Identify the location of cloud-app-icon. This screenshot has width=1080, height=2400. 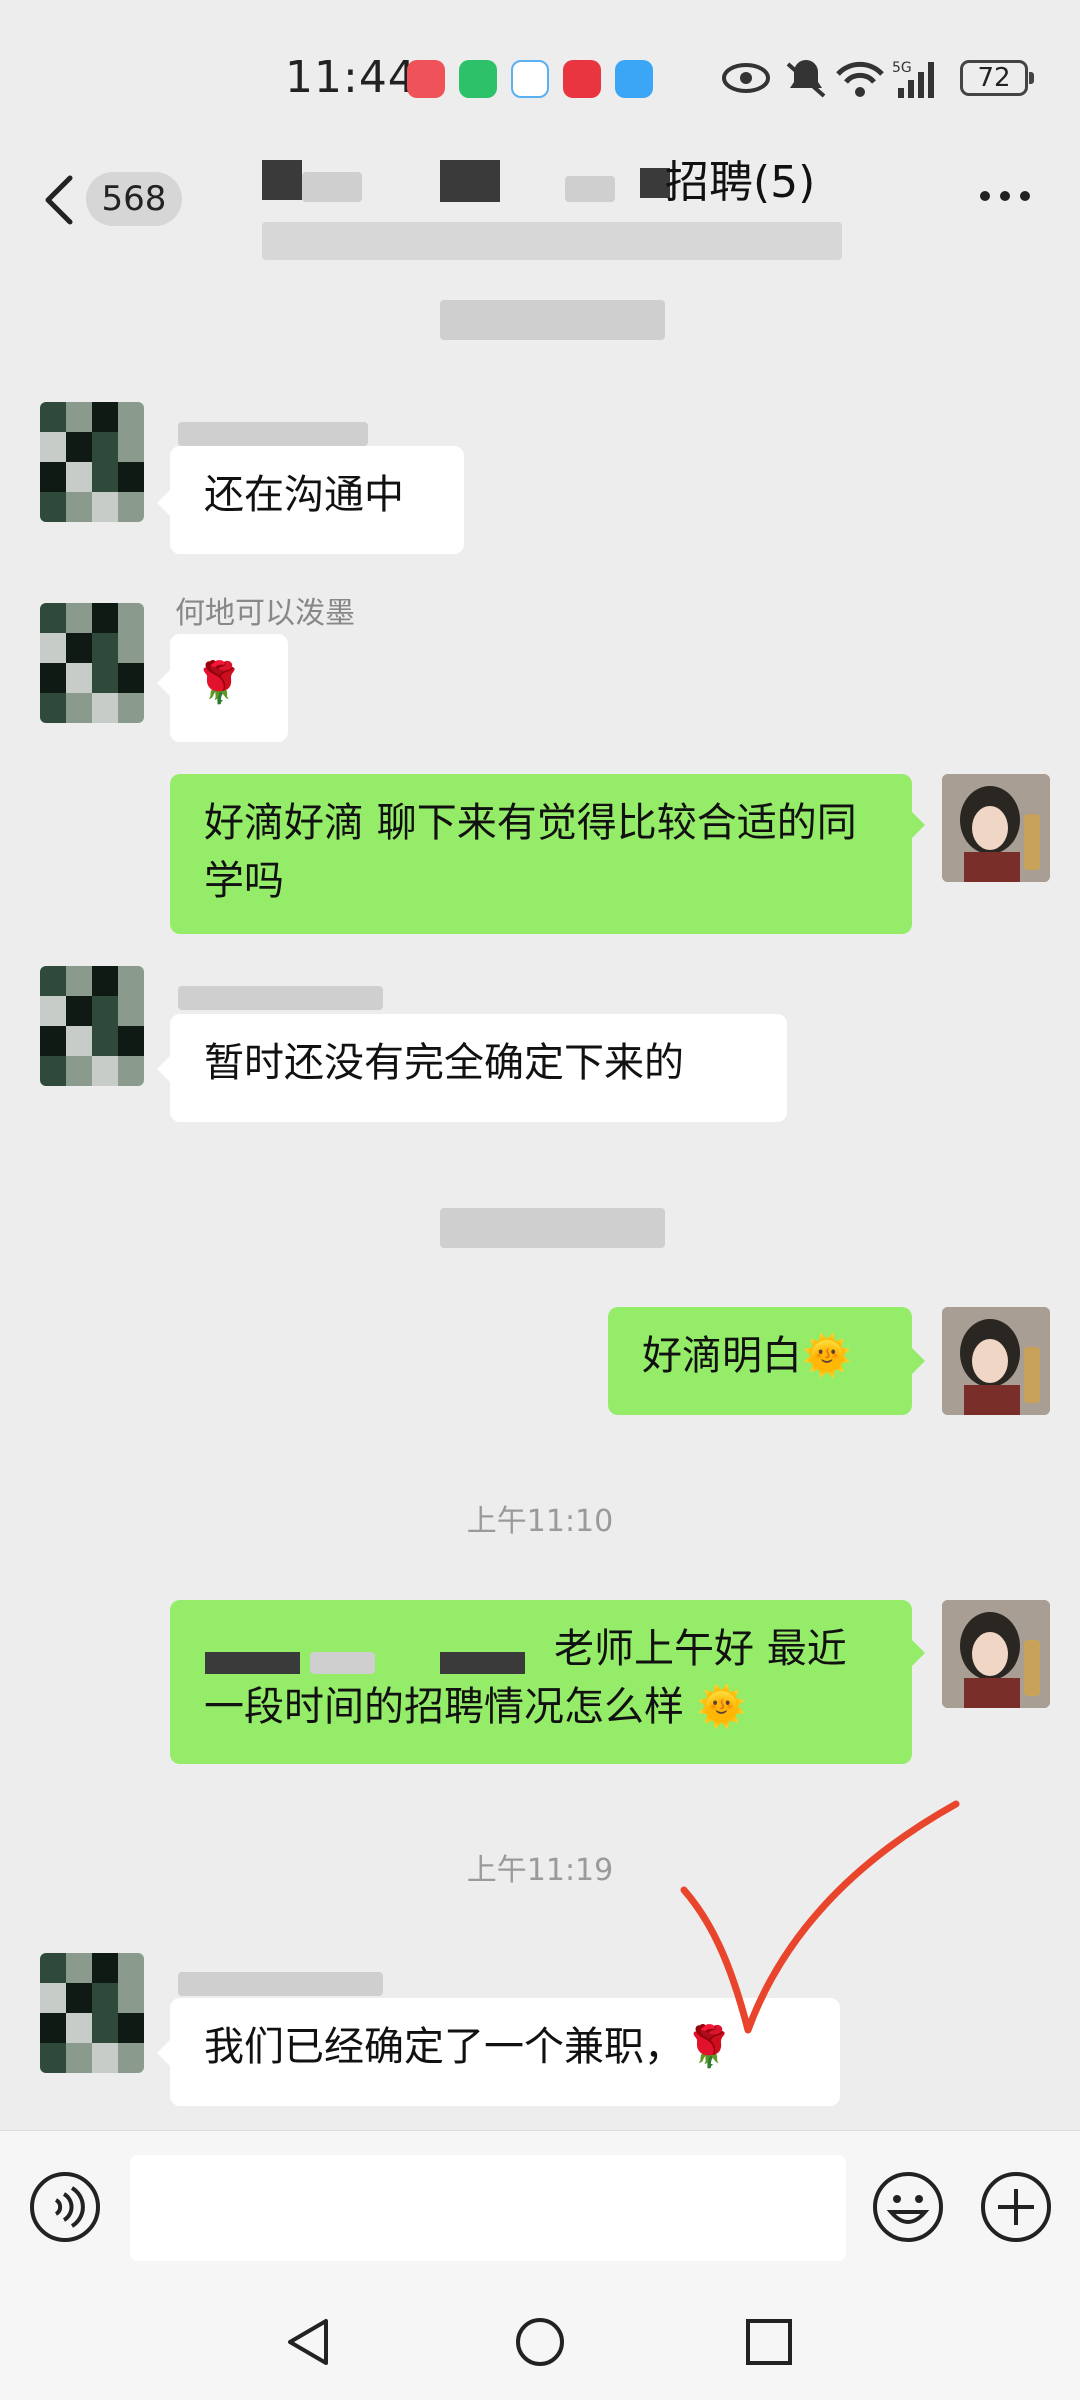
(634, 79).